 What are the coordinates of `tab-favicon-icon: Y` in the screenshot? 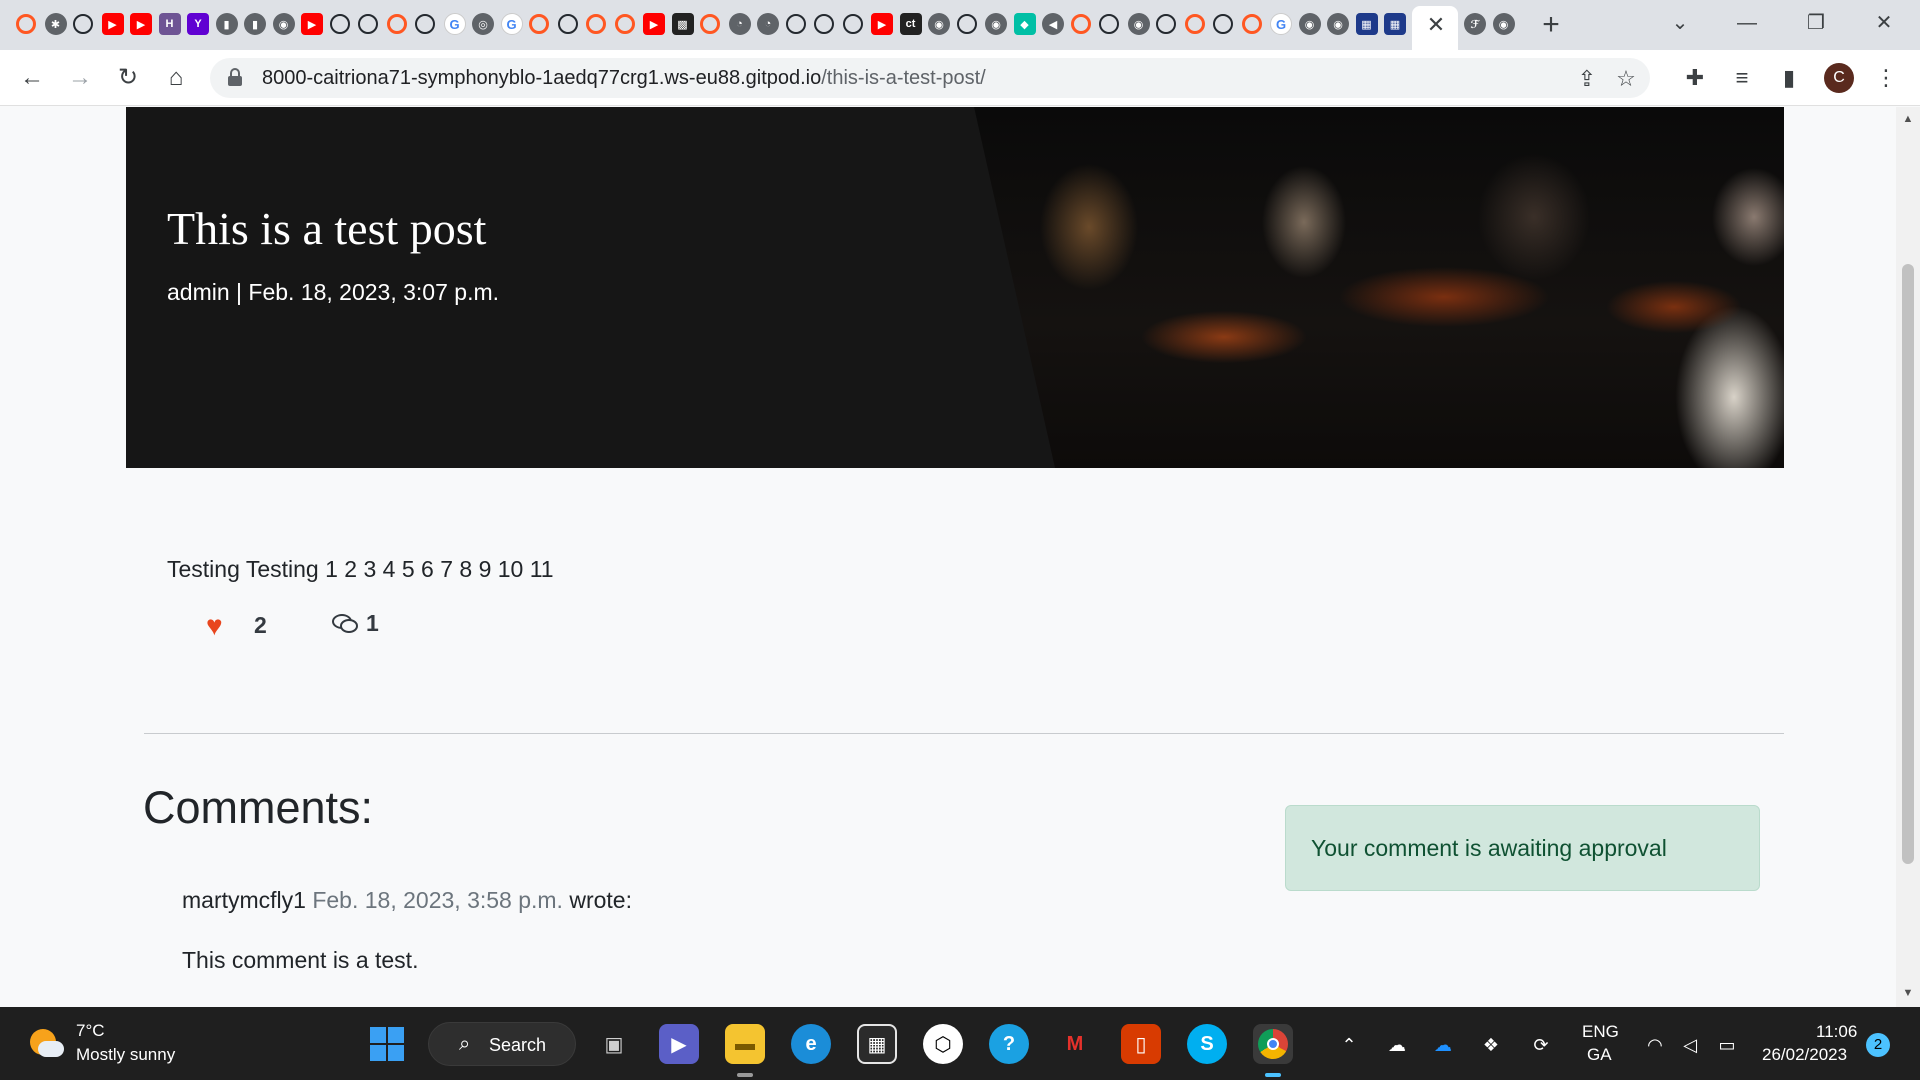 It's located at (198, 24).